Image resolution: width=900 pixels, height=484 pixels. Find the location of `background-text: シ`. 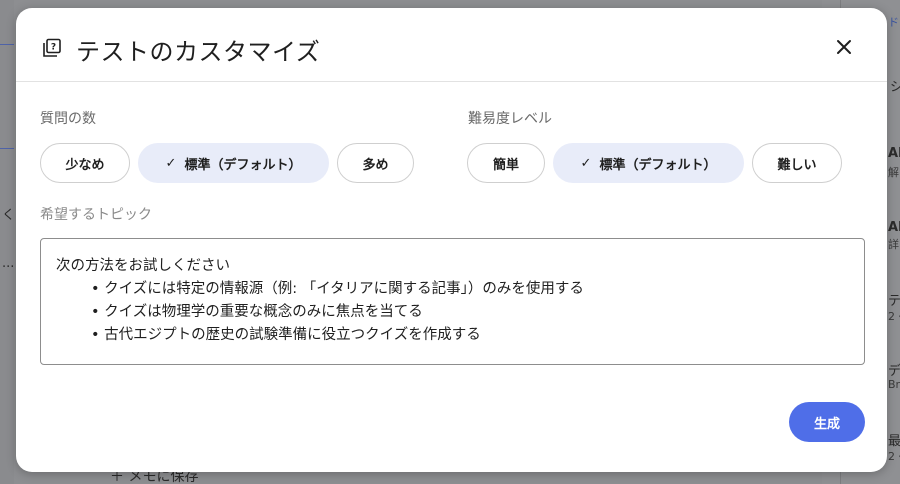

background-text: シ is located at coordinates (895, 87).